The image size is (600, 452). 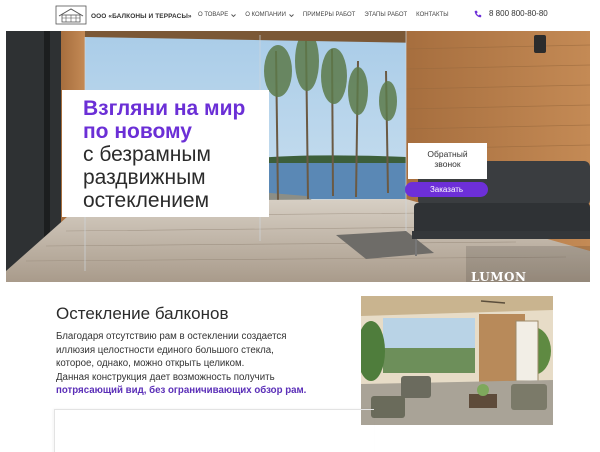 What do you see at coordinates (265, 15) in the screenshot?
I see `nav-item-label: О КОМПАНИИ` at bounding box center [265, 15].